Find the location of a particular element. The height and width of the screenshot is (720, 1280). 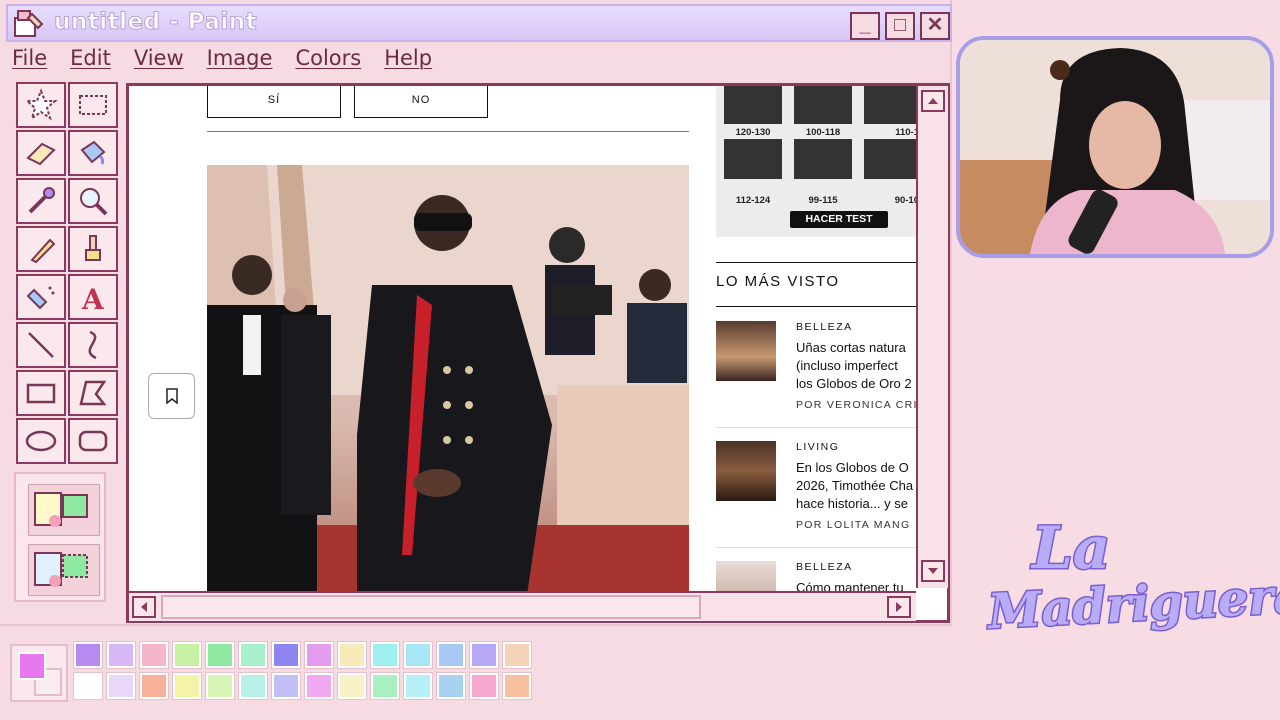

airbrush-icon is located at coordinates (40, 298).